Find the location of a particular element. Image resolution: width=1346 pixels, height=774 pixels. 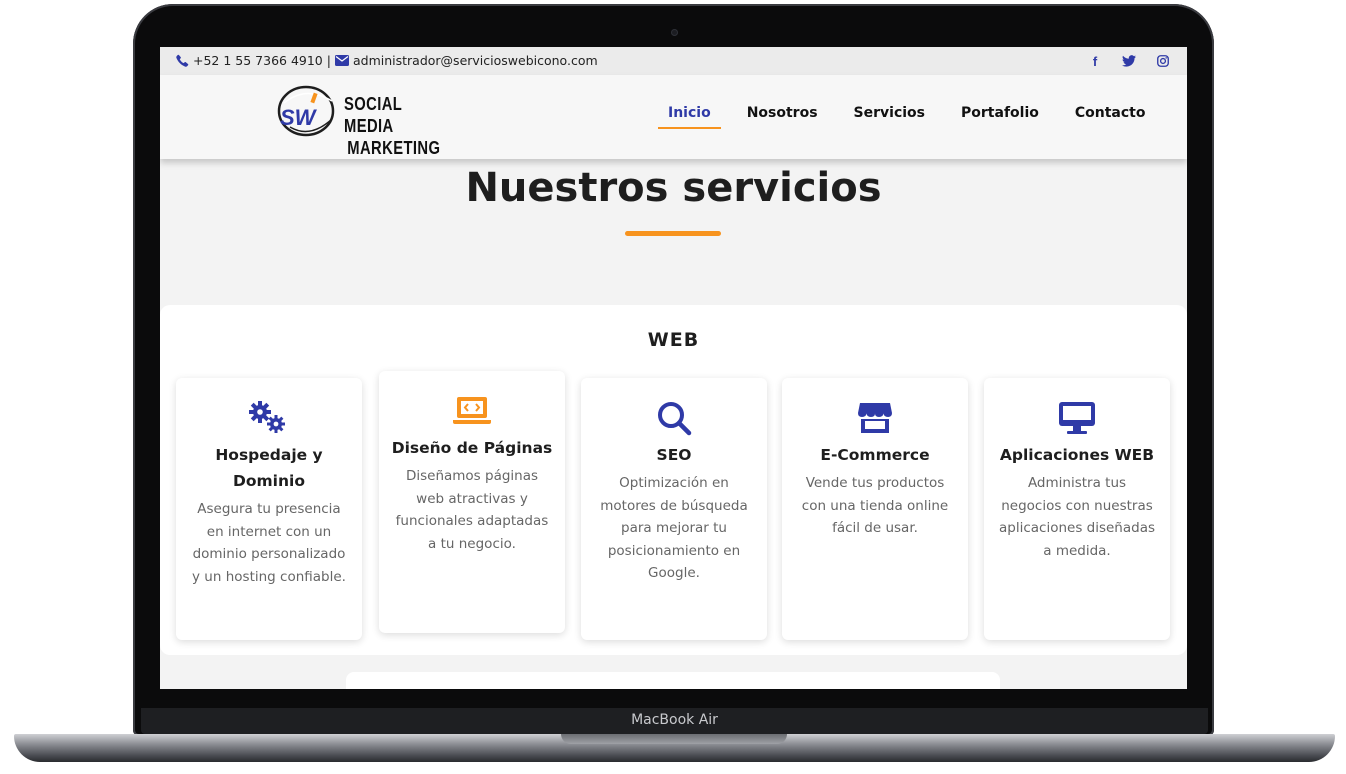

service-title: Hospedaje y Dominio is located at coordinates (269, 468).